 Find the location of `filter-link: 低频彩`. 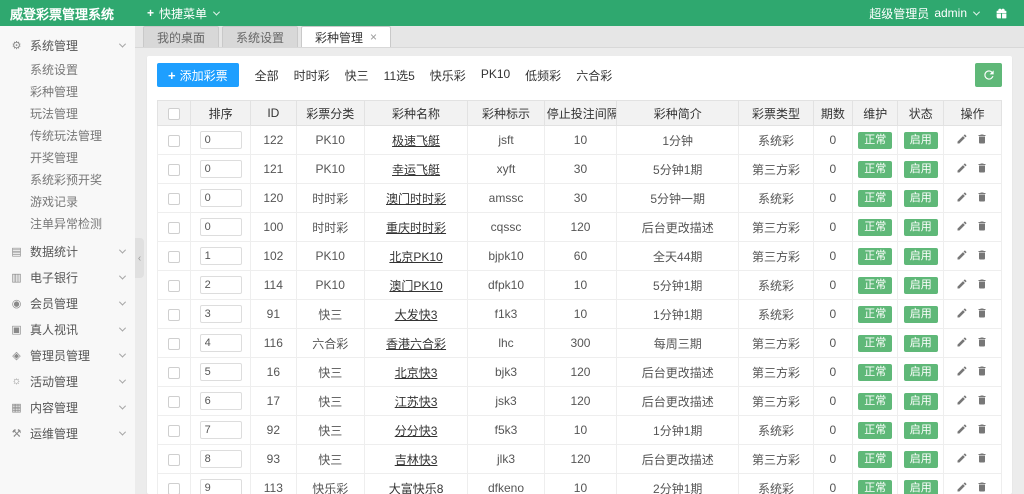

filter-link: 低频彩 is located at coordinates (543, 75).